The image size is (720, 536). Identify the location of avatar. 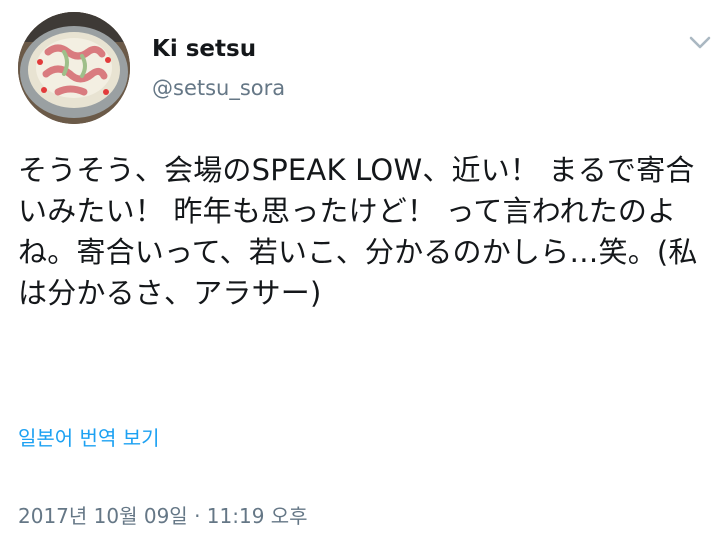
(74, 68).